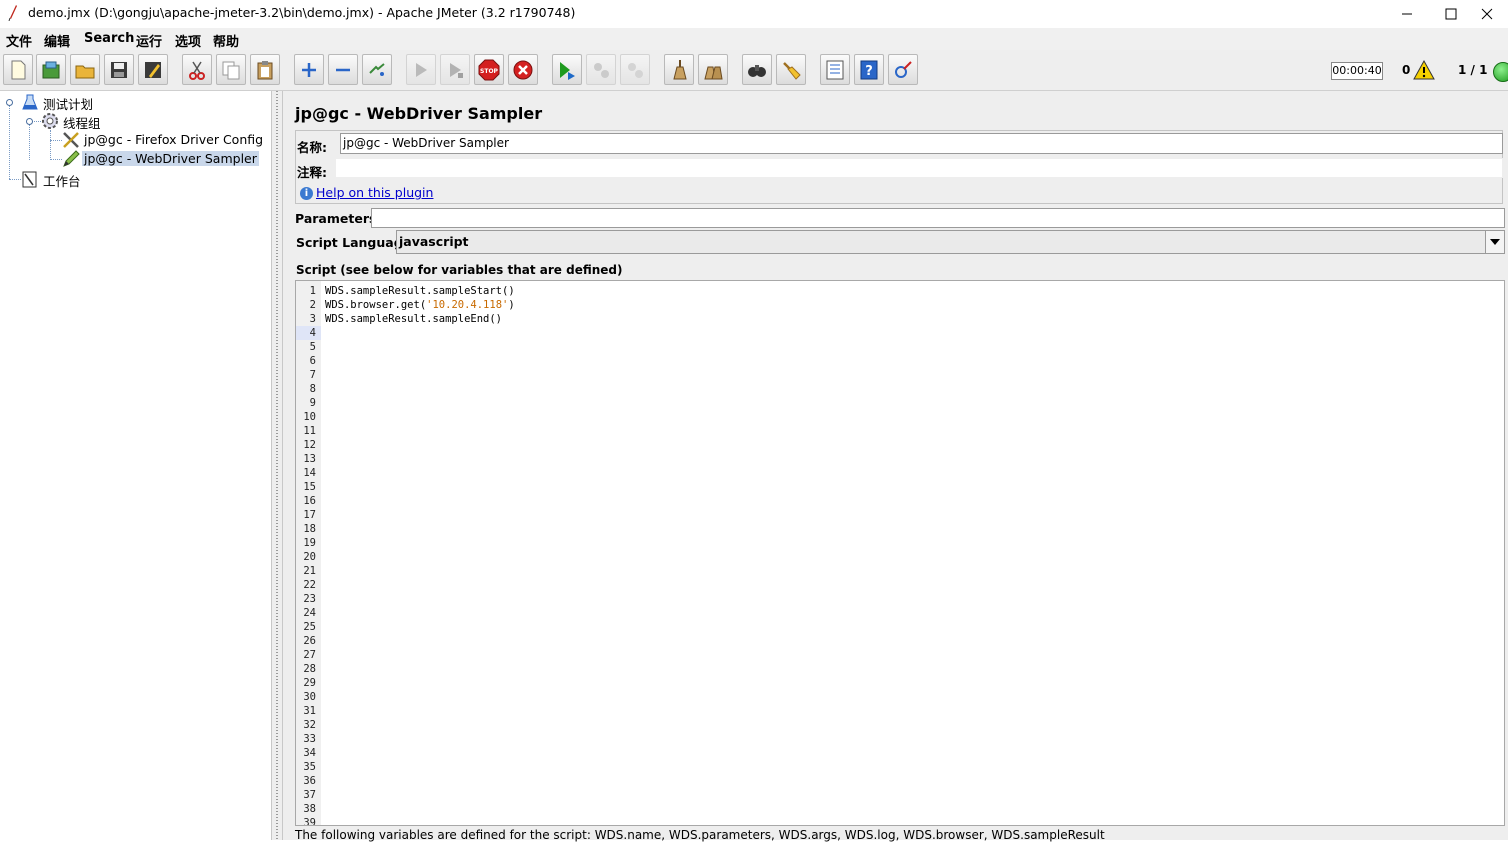  What do you see at coordinates (419, 113) in the screenshot?
I see `page-title: jp@gc - WebDriver Sampler` at bounding box center [419, 113].